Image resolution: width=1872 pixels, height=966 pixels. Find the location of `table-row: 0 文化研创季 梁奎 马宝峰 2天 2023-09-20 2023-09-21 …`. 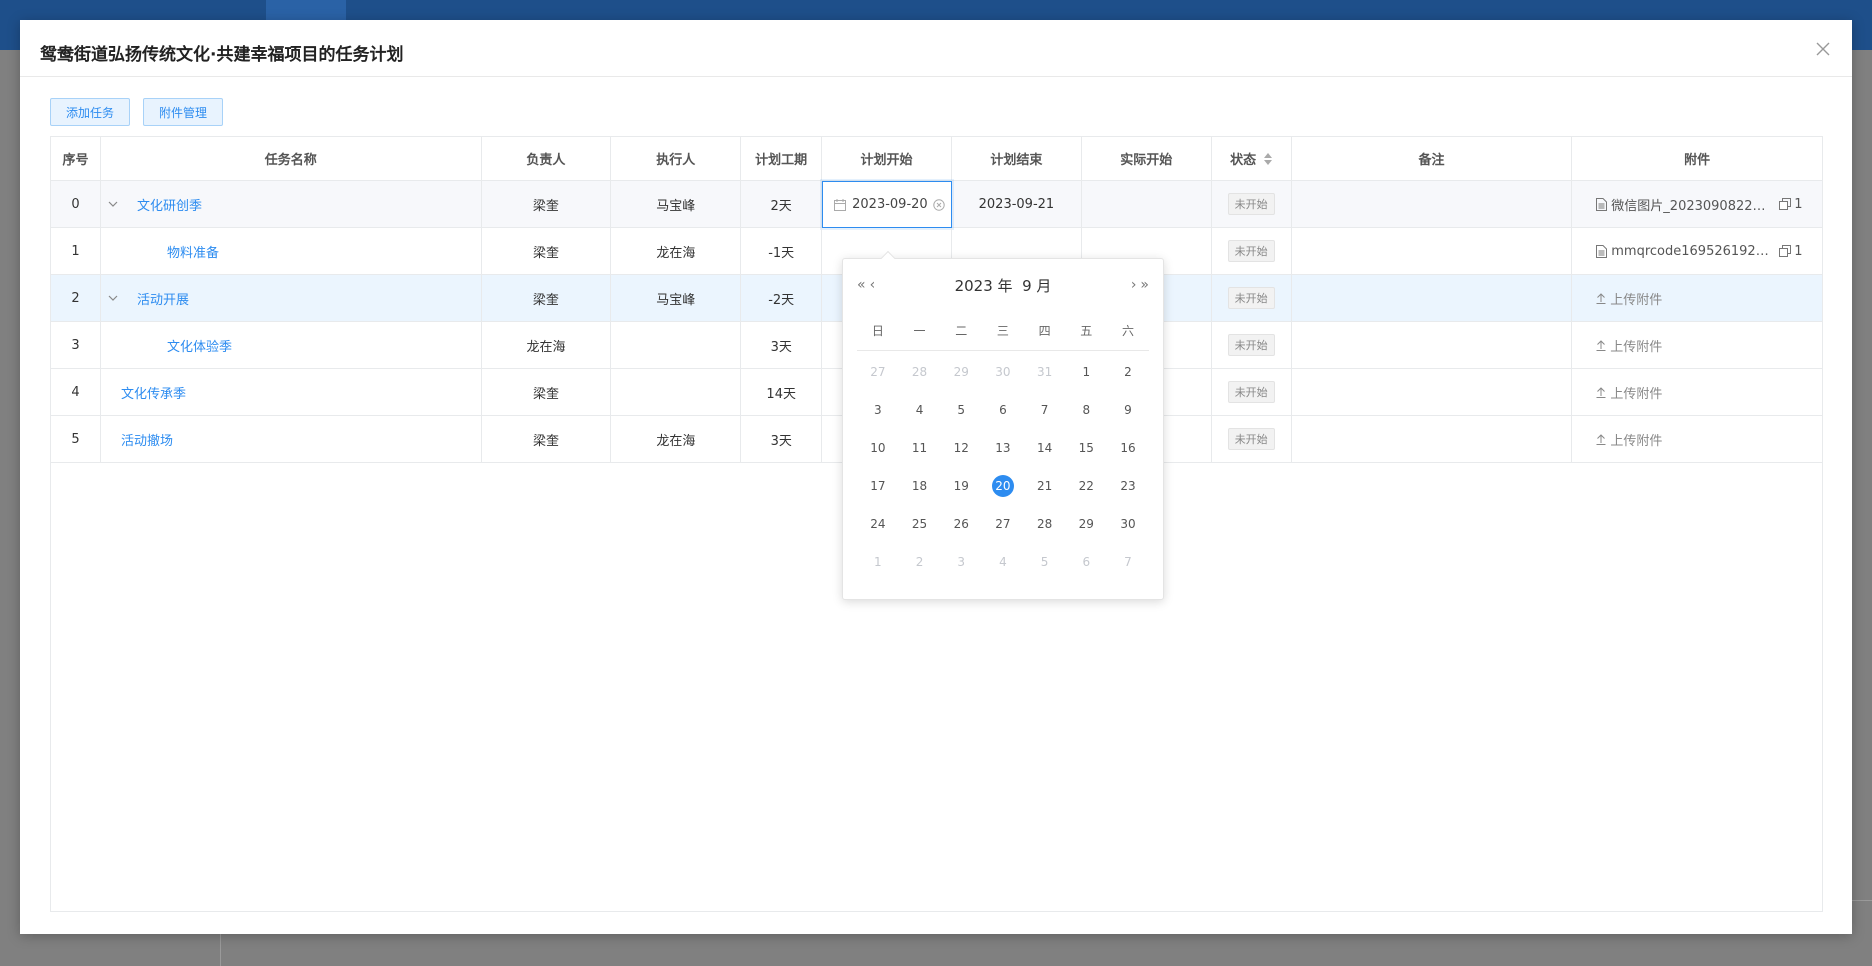

table-row: 0 文化研创季 梁奎 马宝峰 2天 2023-09-20 2023-09-21 … is located at coordinates (936, 204).